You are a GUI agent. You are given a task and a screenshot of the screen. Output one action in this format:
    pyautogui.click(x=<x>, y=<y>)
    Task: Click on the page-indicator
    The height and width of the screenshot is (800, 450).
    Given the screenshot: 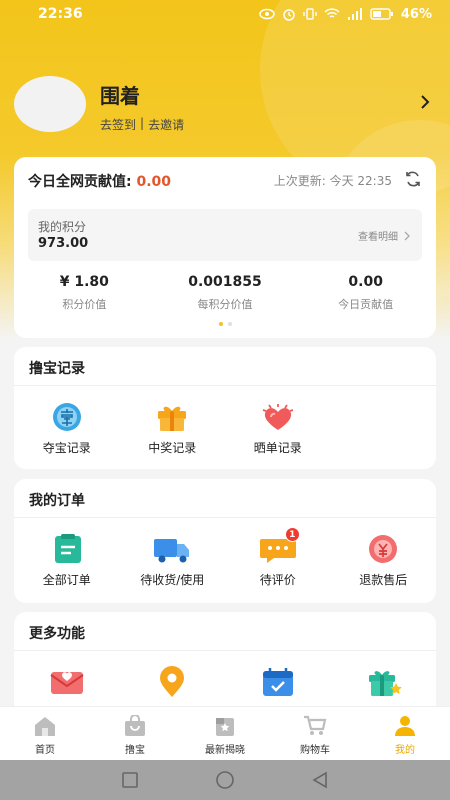 What is the action you would take?
    pyautogui.click(x=225, y=324)
    